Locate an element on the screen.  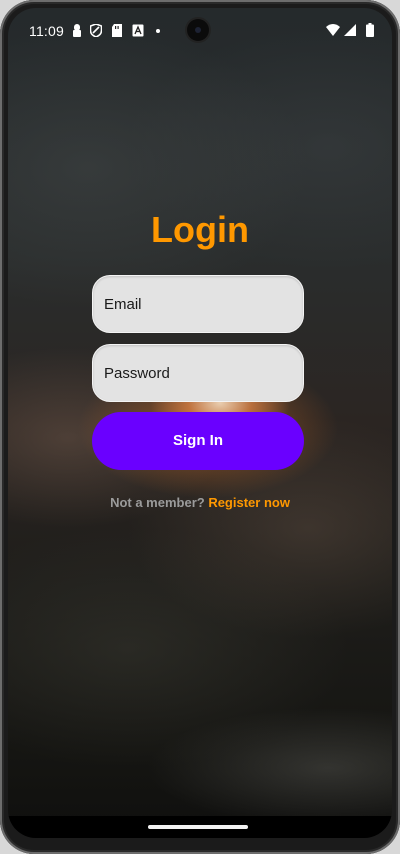
sd-card-icon is located at coordinates (117, 30).